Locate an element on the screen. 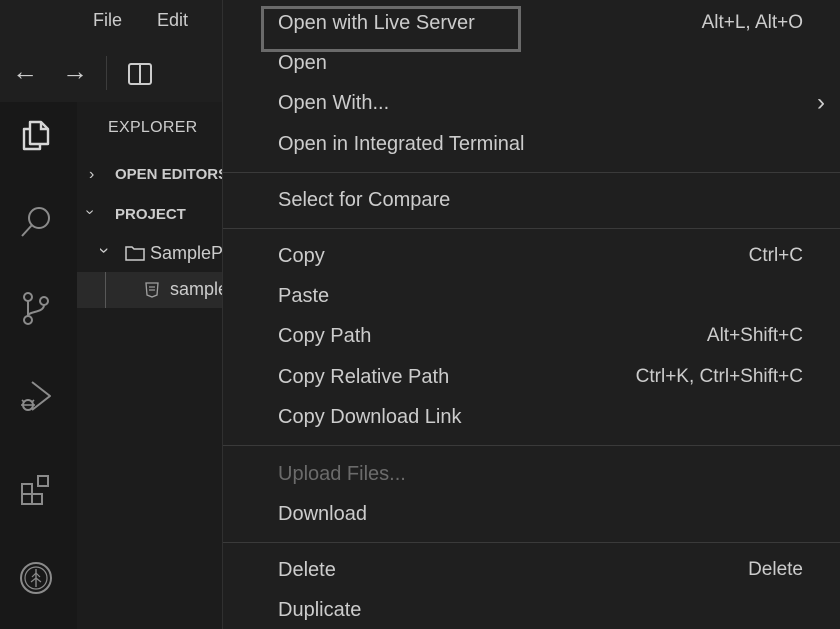 The width and height of the screenshot is (840, 629). extensions-icon is located at coordinates (36, 490).